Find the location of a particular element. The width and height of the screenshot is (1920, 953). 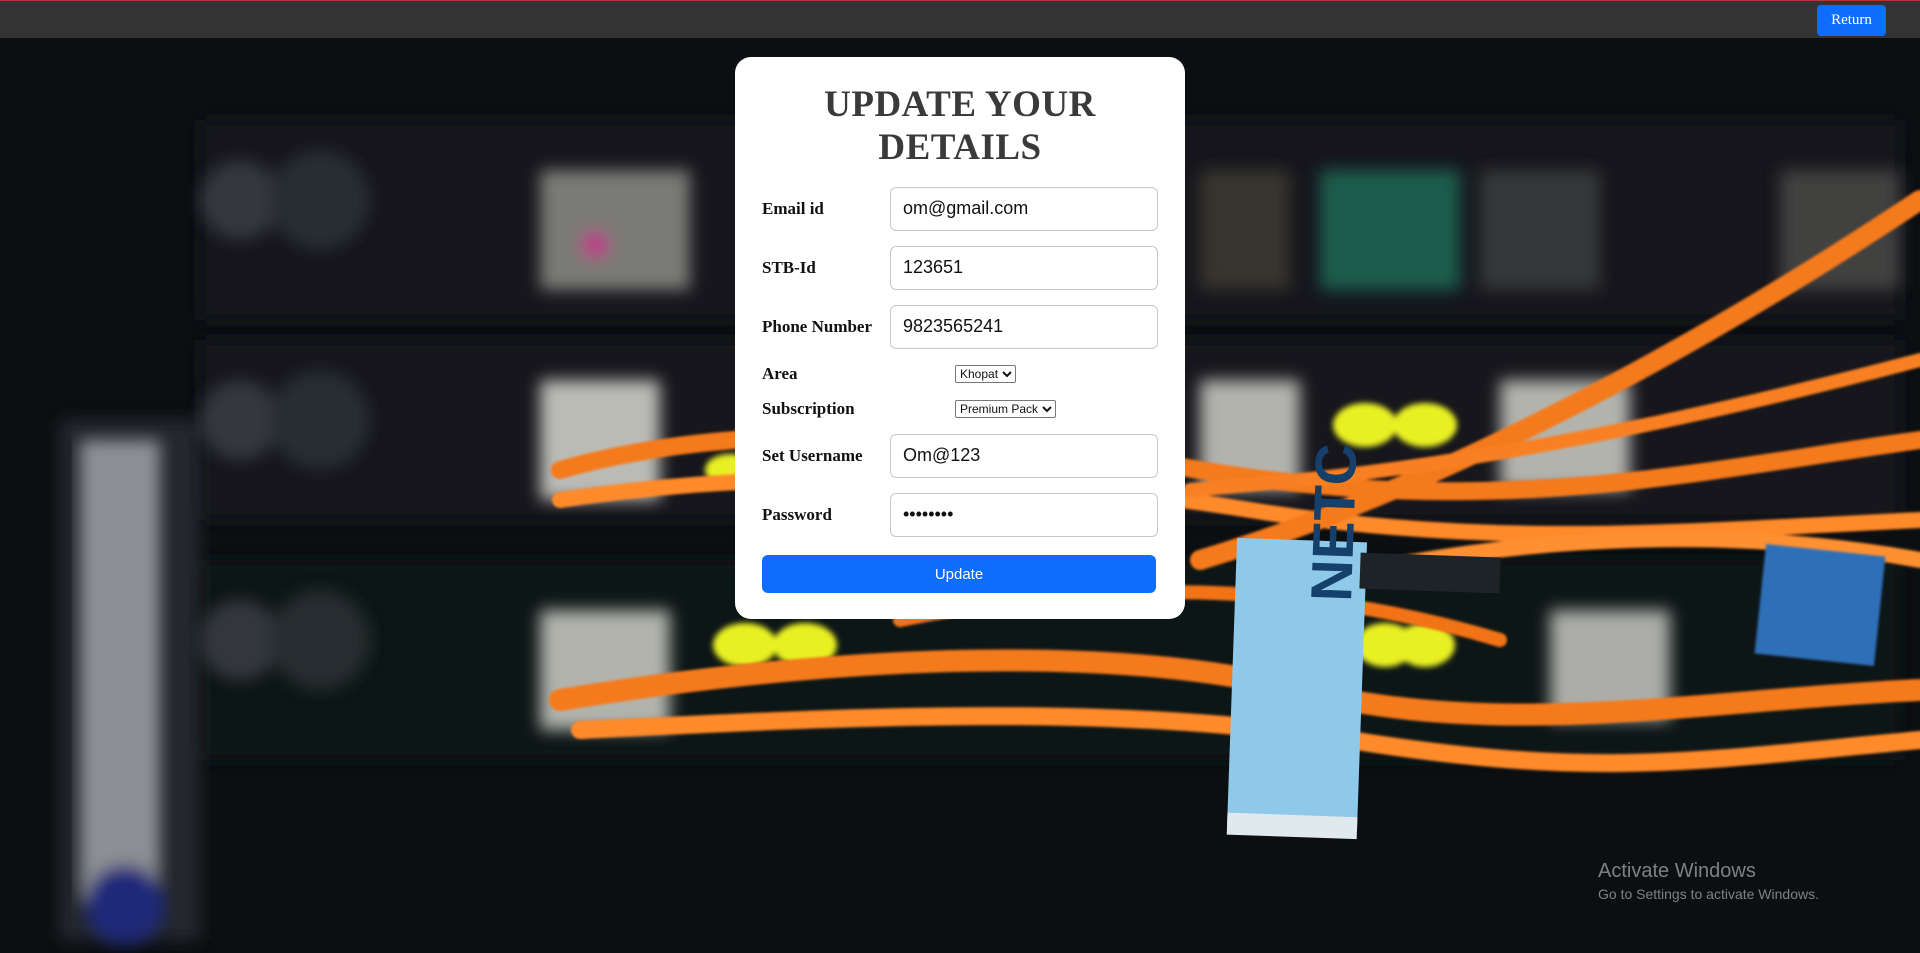

form-title: UPDATE YOUR DETAILS is located at coordinates (960, 126).